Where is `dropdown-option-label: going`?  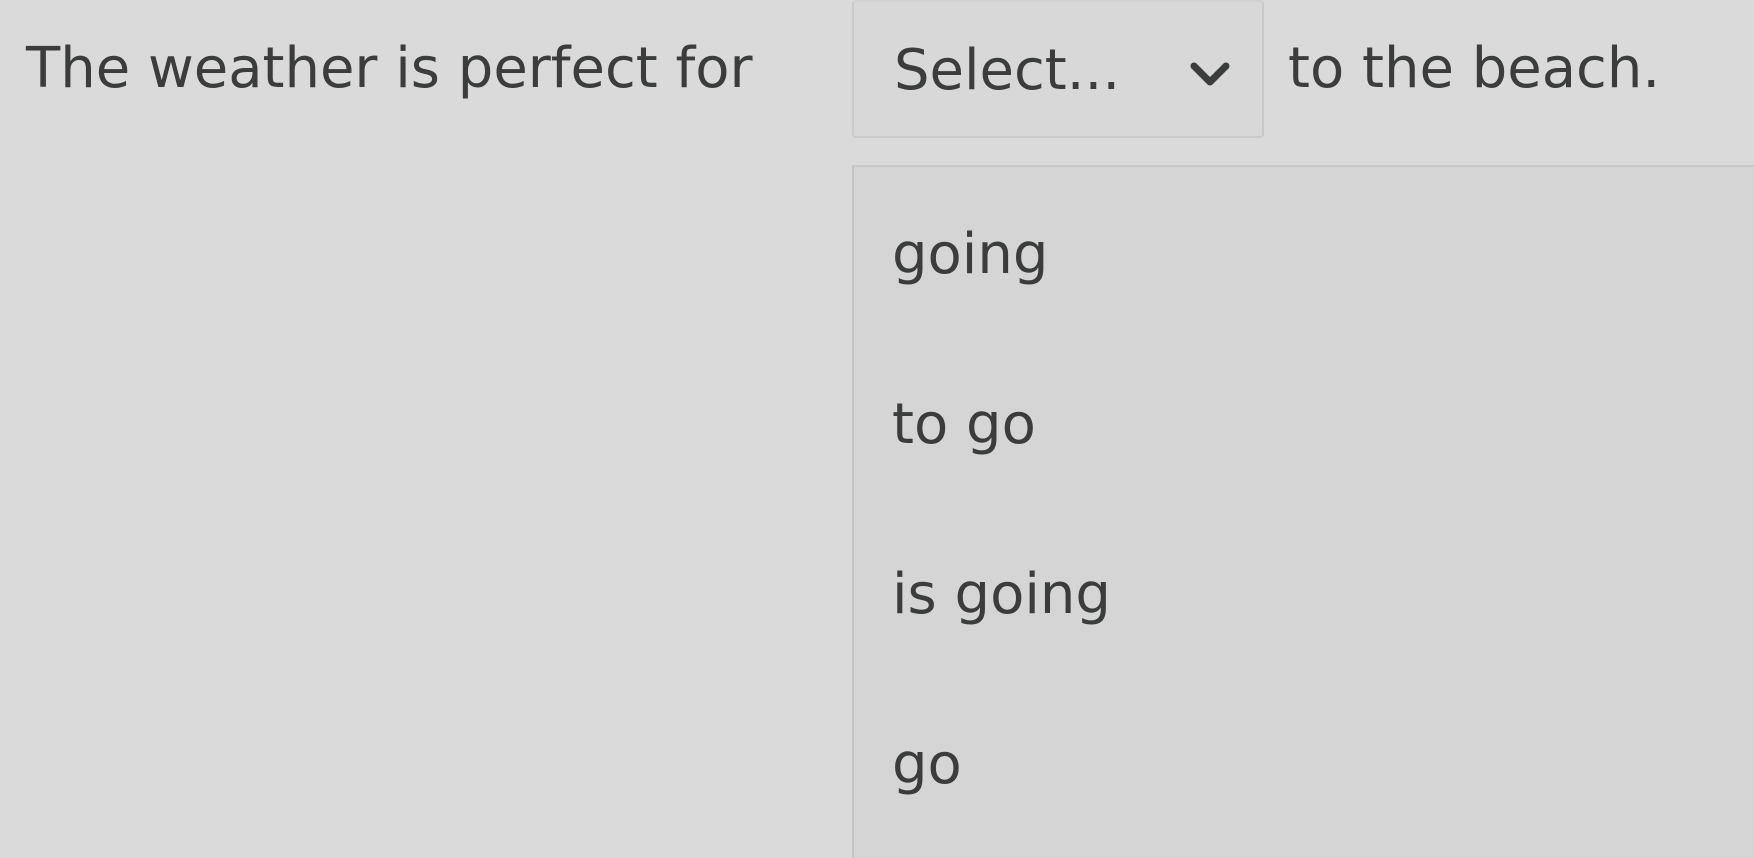 dropdown-option-label: going is located at coordinates (970, 254).